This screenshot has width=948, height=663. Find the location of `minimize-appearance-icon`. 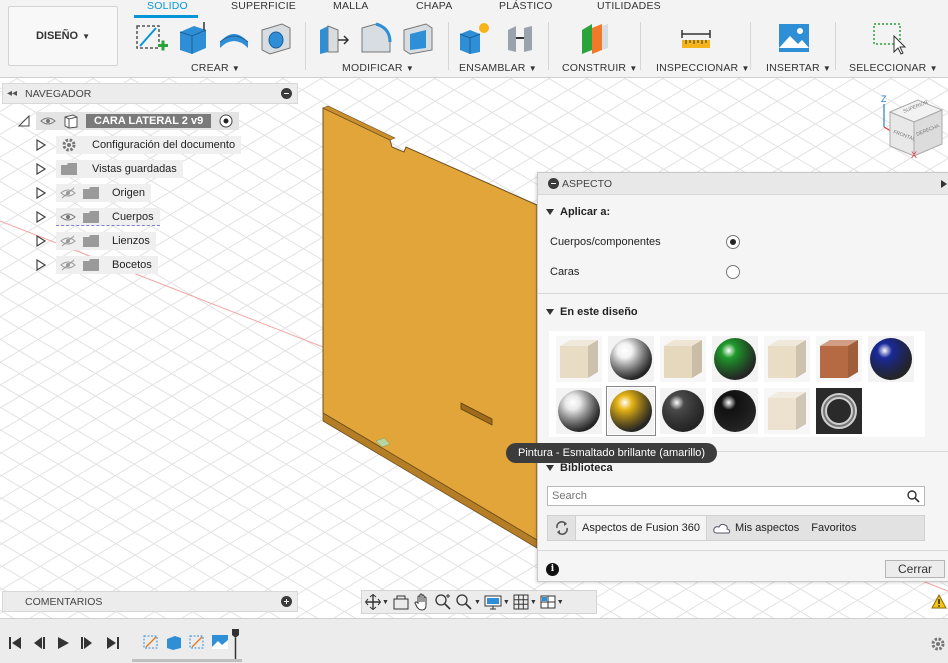

minimize-appearance-icon is located at coordinates (553, 183).